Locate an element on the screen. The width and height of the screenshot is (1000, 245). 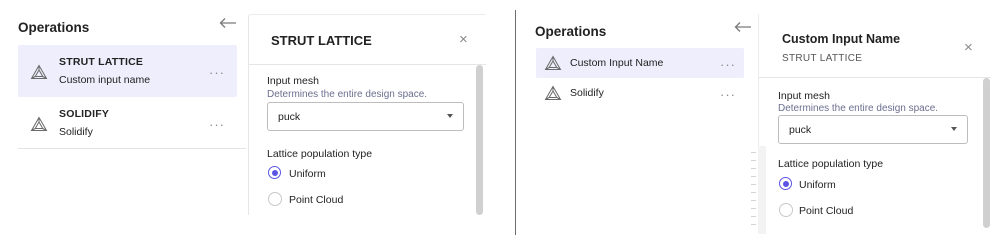
panel-title: Custom Input Name is located at coordinates (841, 39).